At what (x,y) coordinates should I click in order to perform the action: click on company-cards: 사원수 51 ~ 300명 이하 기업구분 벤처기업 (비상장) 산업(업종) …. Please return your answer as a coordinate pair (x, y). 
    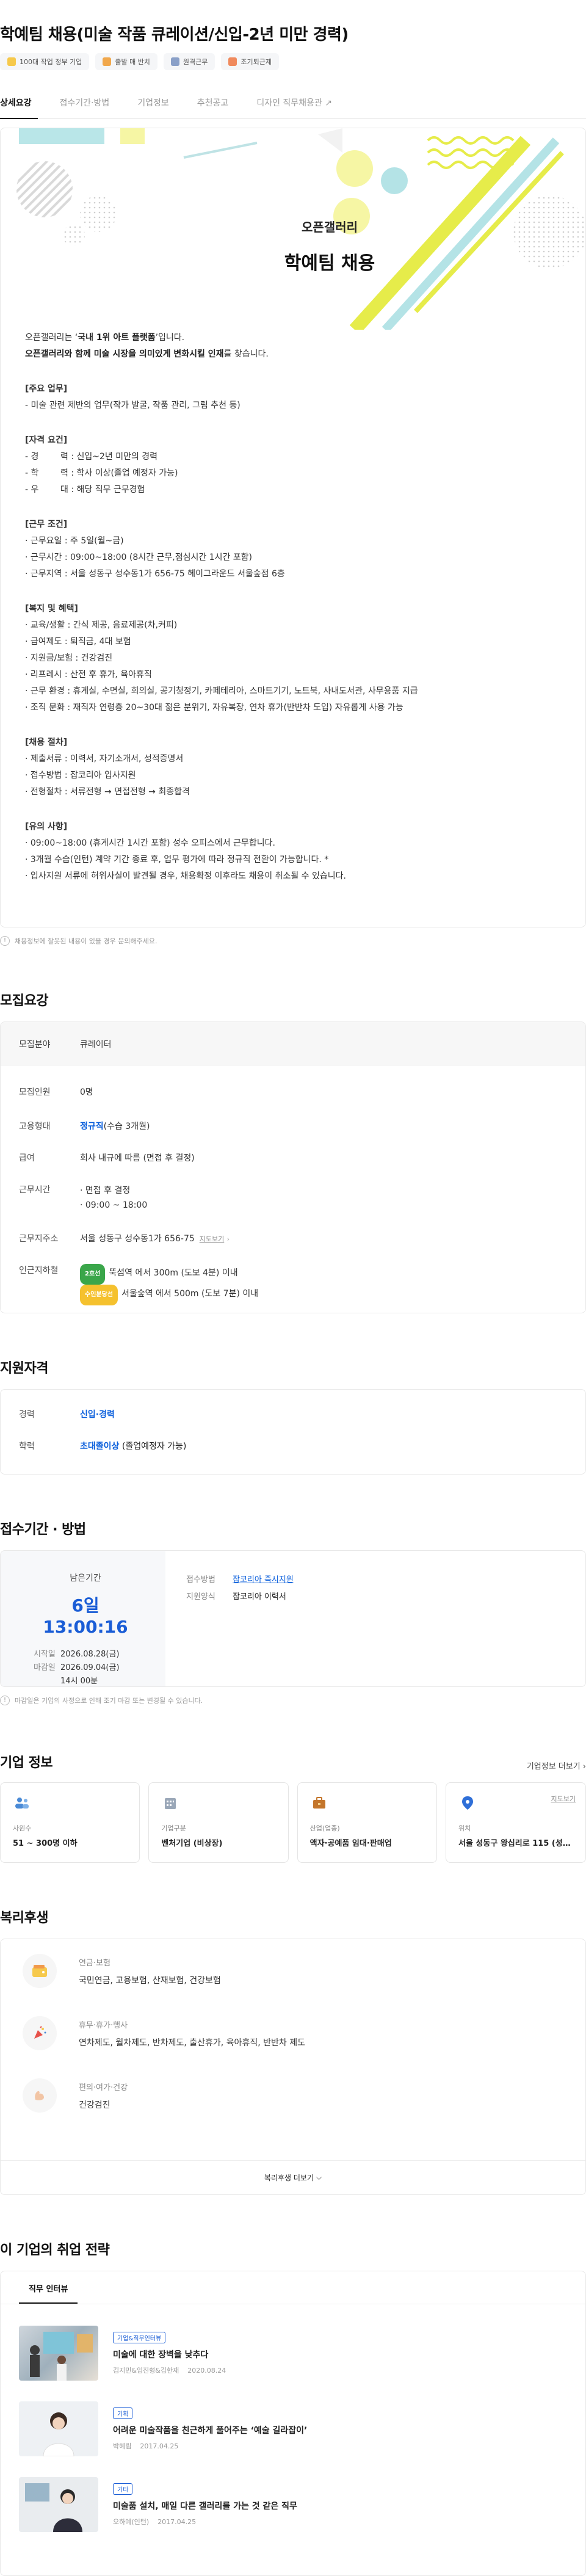
    Looking at the image, I should click on (293, 1822).